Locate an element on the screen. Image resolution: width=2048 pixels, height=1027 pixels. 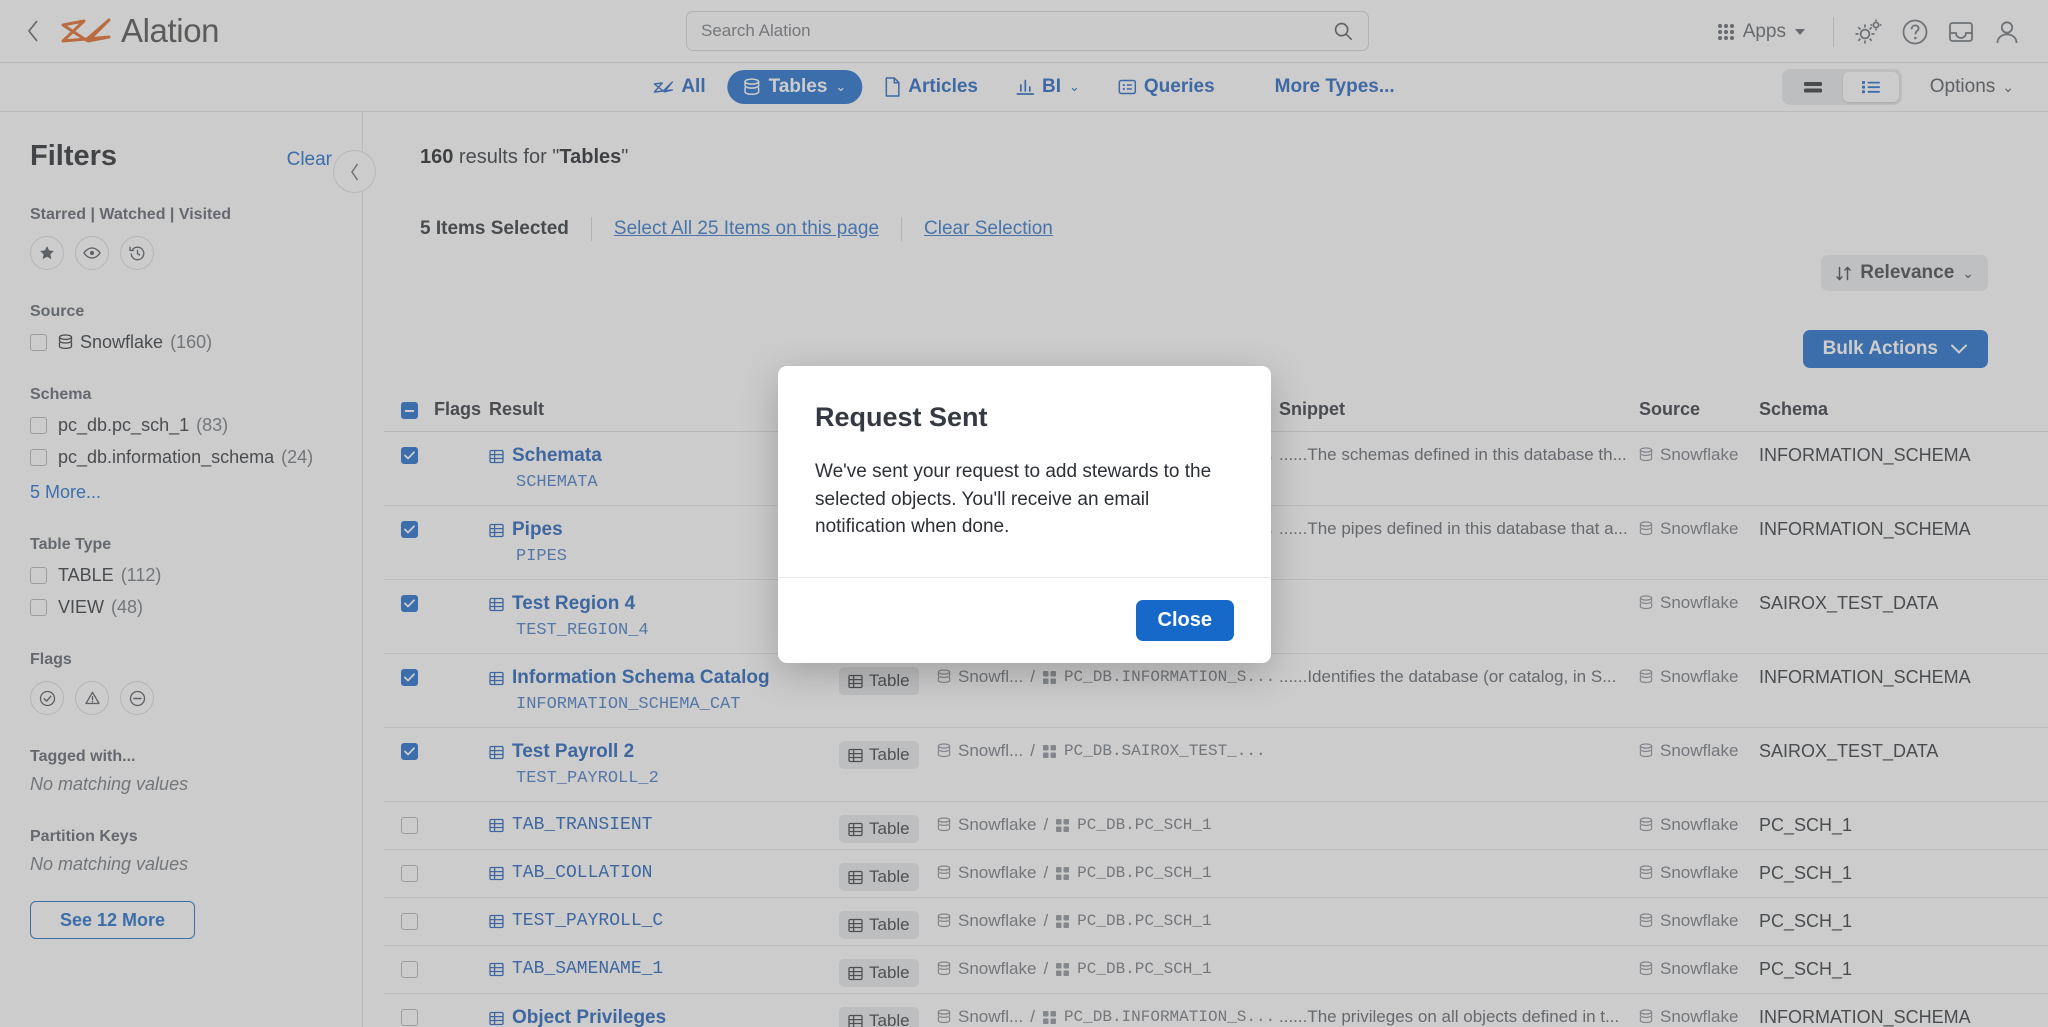
close-button: Close is located at coordinates (1184, 620).